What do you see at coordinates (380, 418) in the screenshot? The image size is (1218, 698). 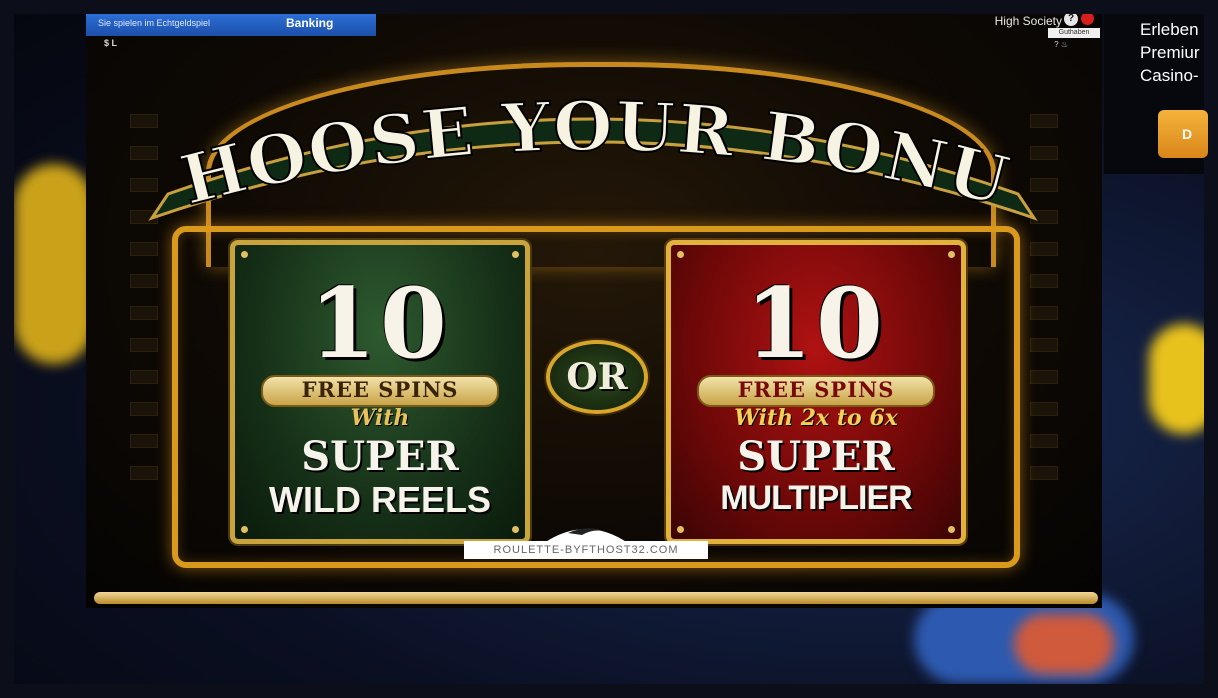 I see `with-label: With` at bounding box center [380, 418].